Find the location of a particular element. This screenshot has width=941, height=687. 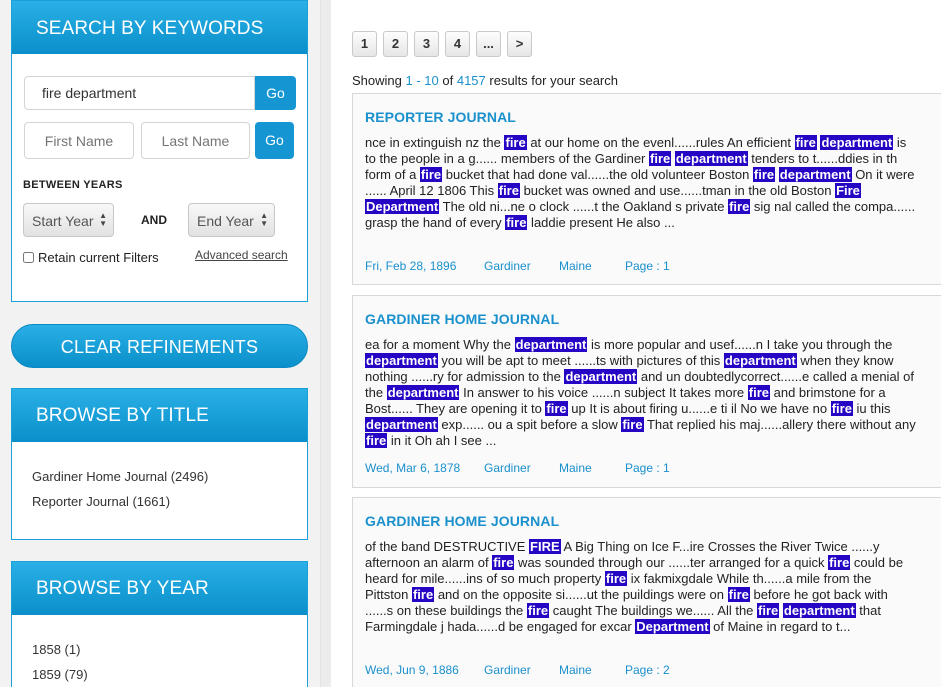

retain-filters-checkbox is located at coordinates (28, 257).